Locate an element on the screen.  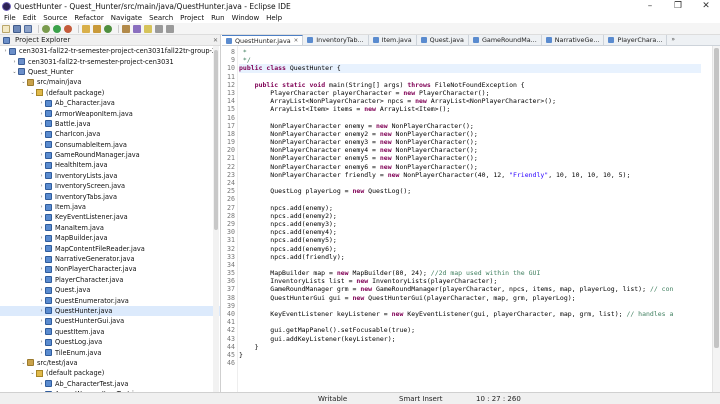
tree-item: › InventoryLists.java is located at coordinates (110, 176).